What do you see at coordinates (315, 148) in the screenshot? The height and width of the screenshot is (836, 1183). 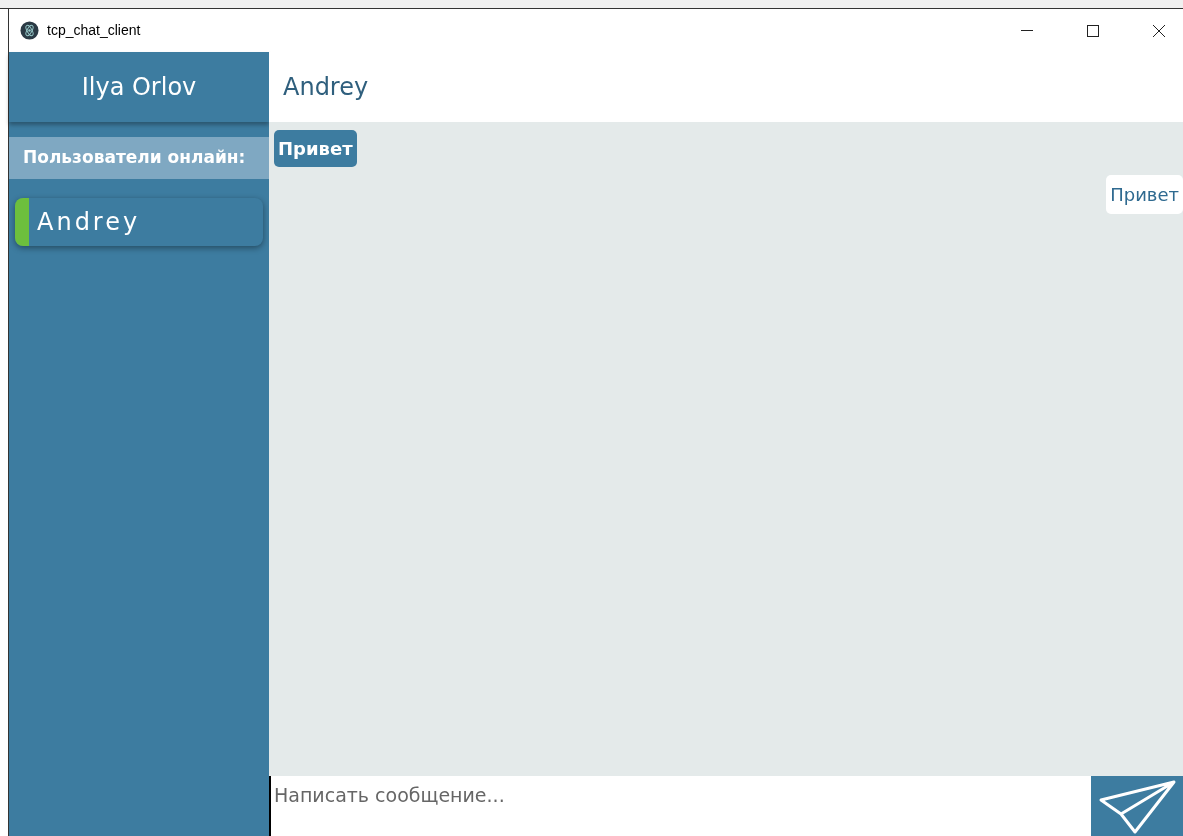 I see `incoming-message: Привет` at bounding box center [315, 148].